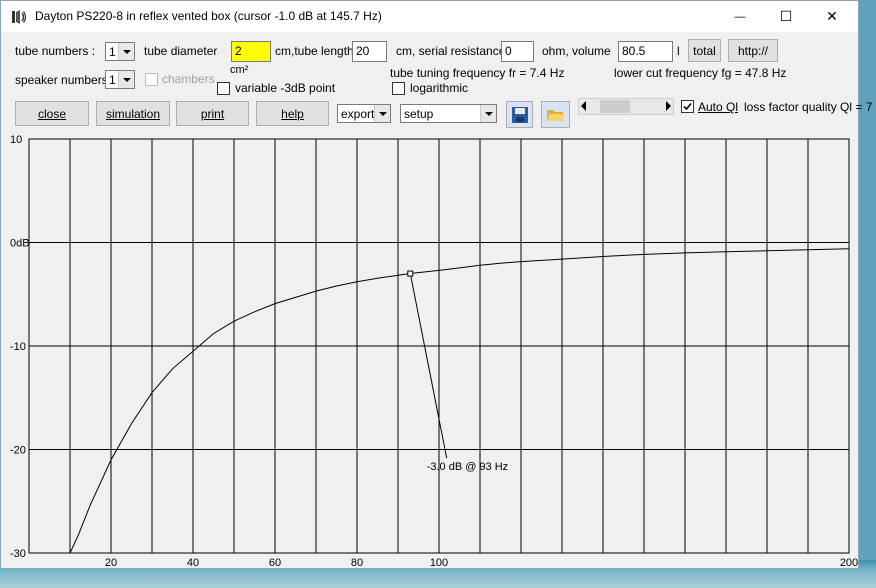  I want to click on serial-resistance-input: 0, so click(517, 51).